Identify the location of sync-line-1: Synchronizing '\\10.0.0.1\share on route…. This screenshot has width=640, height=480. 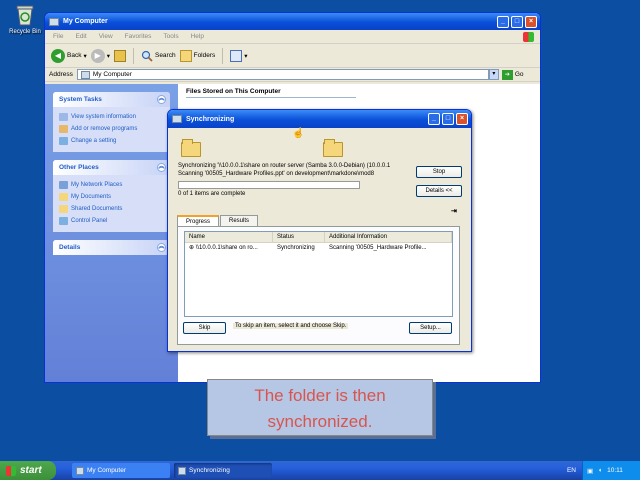
(284, 166).